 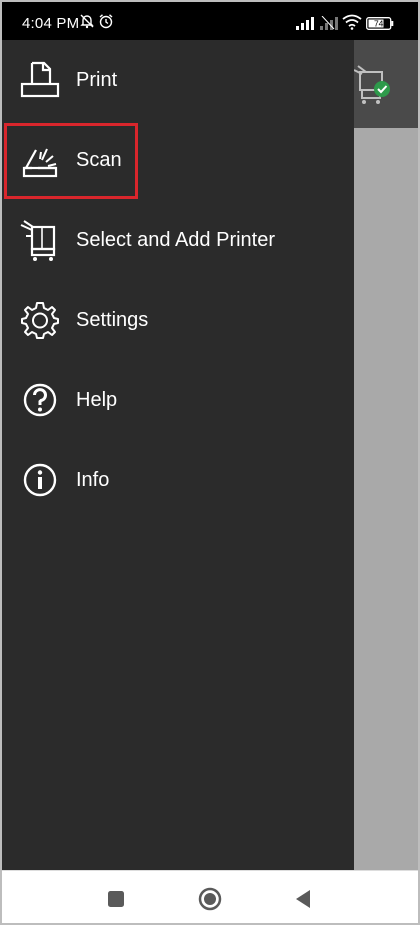 I want to click on help-icon, so click(x=40, y=400).